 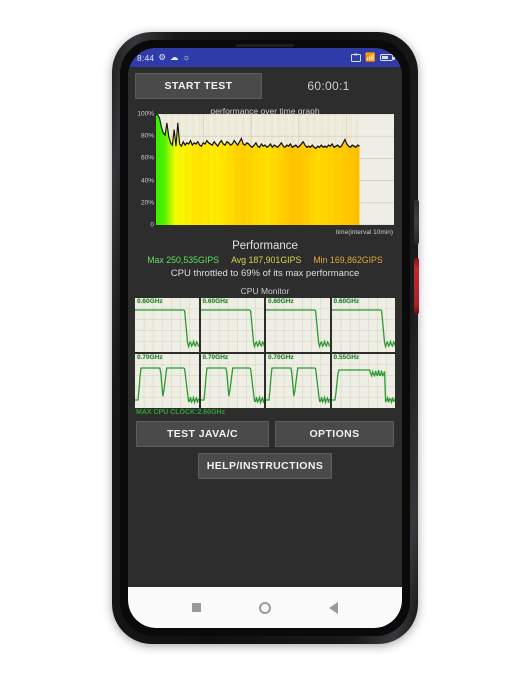 What do you see at coordinates (244, 58) in the screenshot?
I see `status-bar-left: 8:44 ⚙ ☁ ☼` at bounding box center [244, 58].